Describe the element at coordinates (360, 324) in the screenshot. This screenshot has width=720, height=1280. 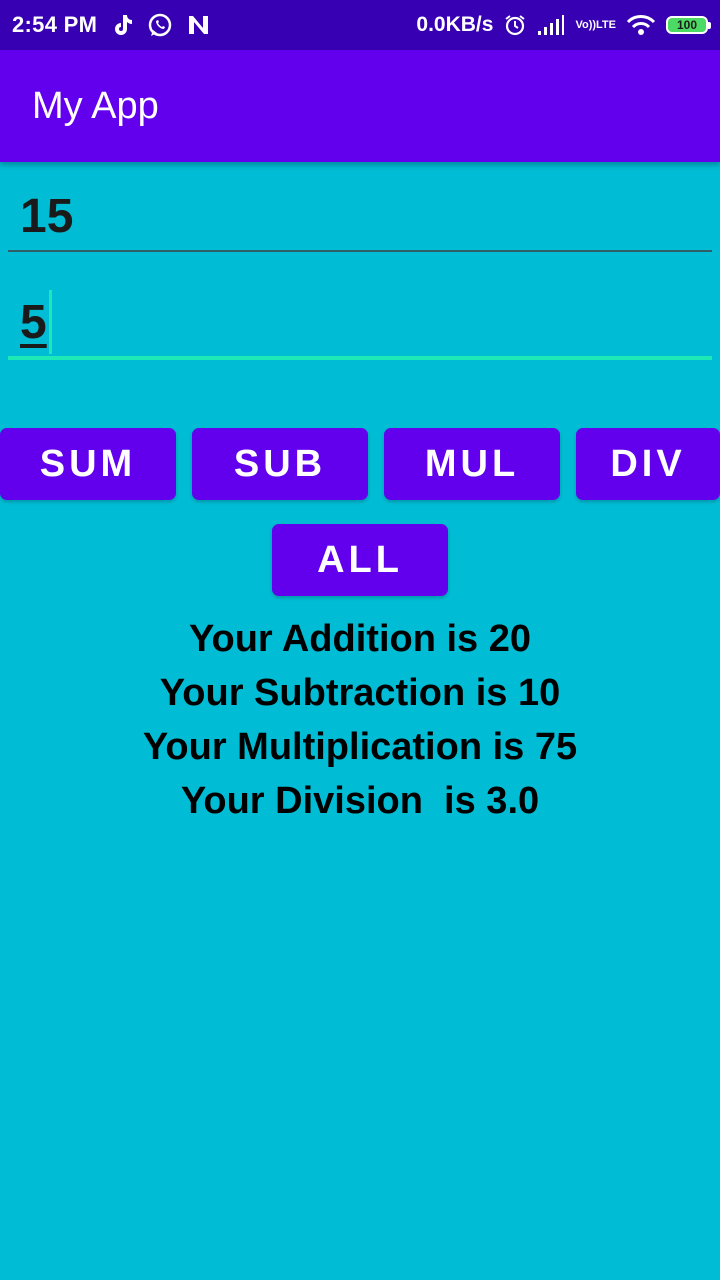
I see `second-number-input: 5` at that location.